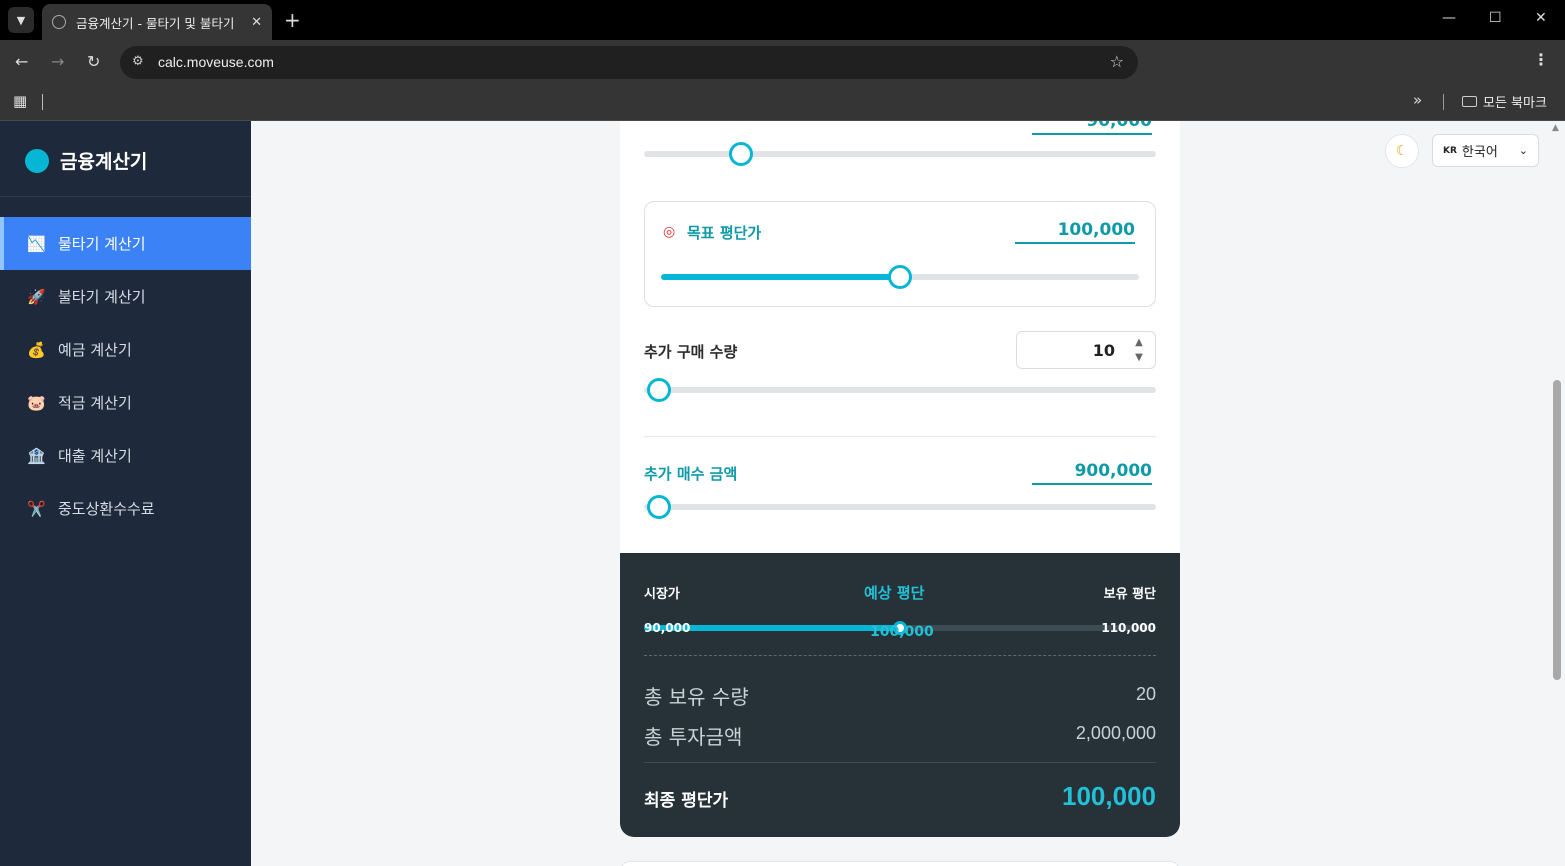 This screenshot has height=866, width=1565. I want to click on moon-icon: ☾, so click(1402, 151).